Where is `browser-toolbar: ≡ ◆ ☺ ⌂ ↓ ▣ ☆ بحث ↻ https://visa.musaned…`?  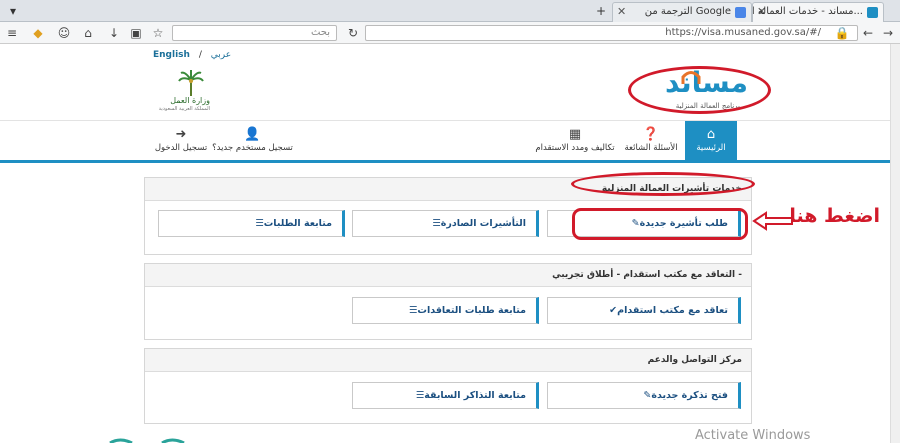 browser-toolbar: ≡ ◆ ☺ ⌂ ↓ ▣ ☆ بحث ↻ https://visa.musaned… is located at coordinates (450, 33).